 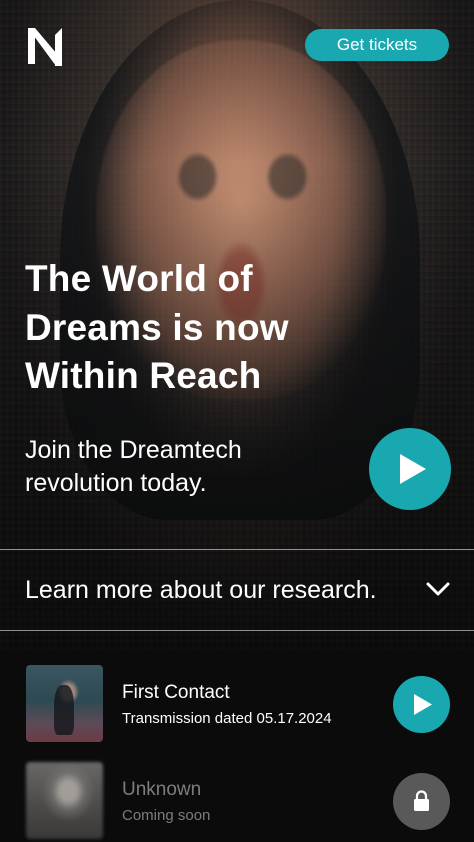 I want to click on lock-icon, so click(x=421, y=800).